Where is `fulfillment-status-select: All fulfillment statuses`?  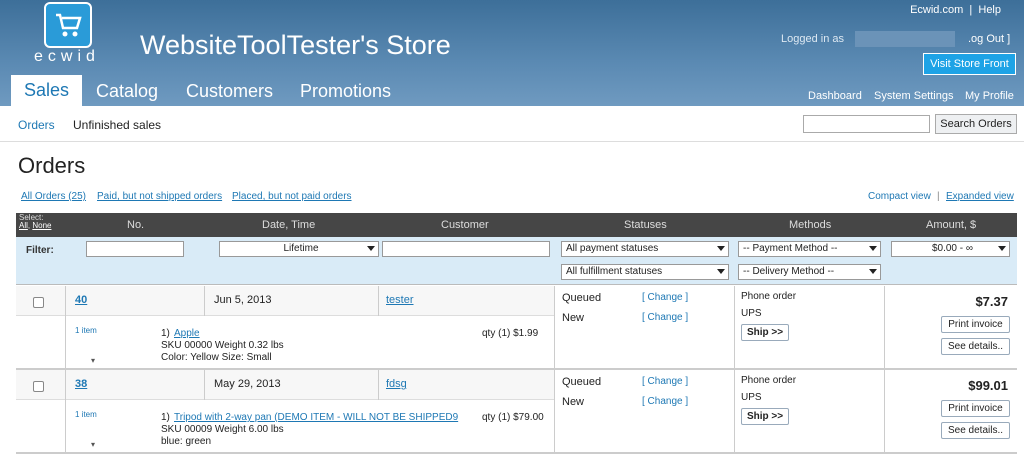 fulfillment-status-select: All fulfillment statuses is located at coordinates (645, 272).